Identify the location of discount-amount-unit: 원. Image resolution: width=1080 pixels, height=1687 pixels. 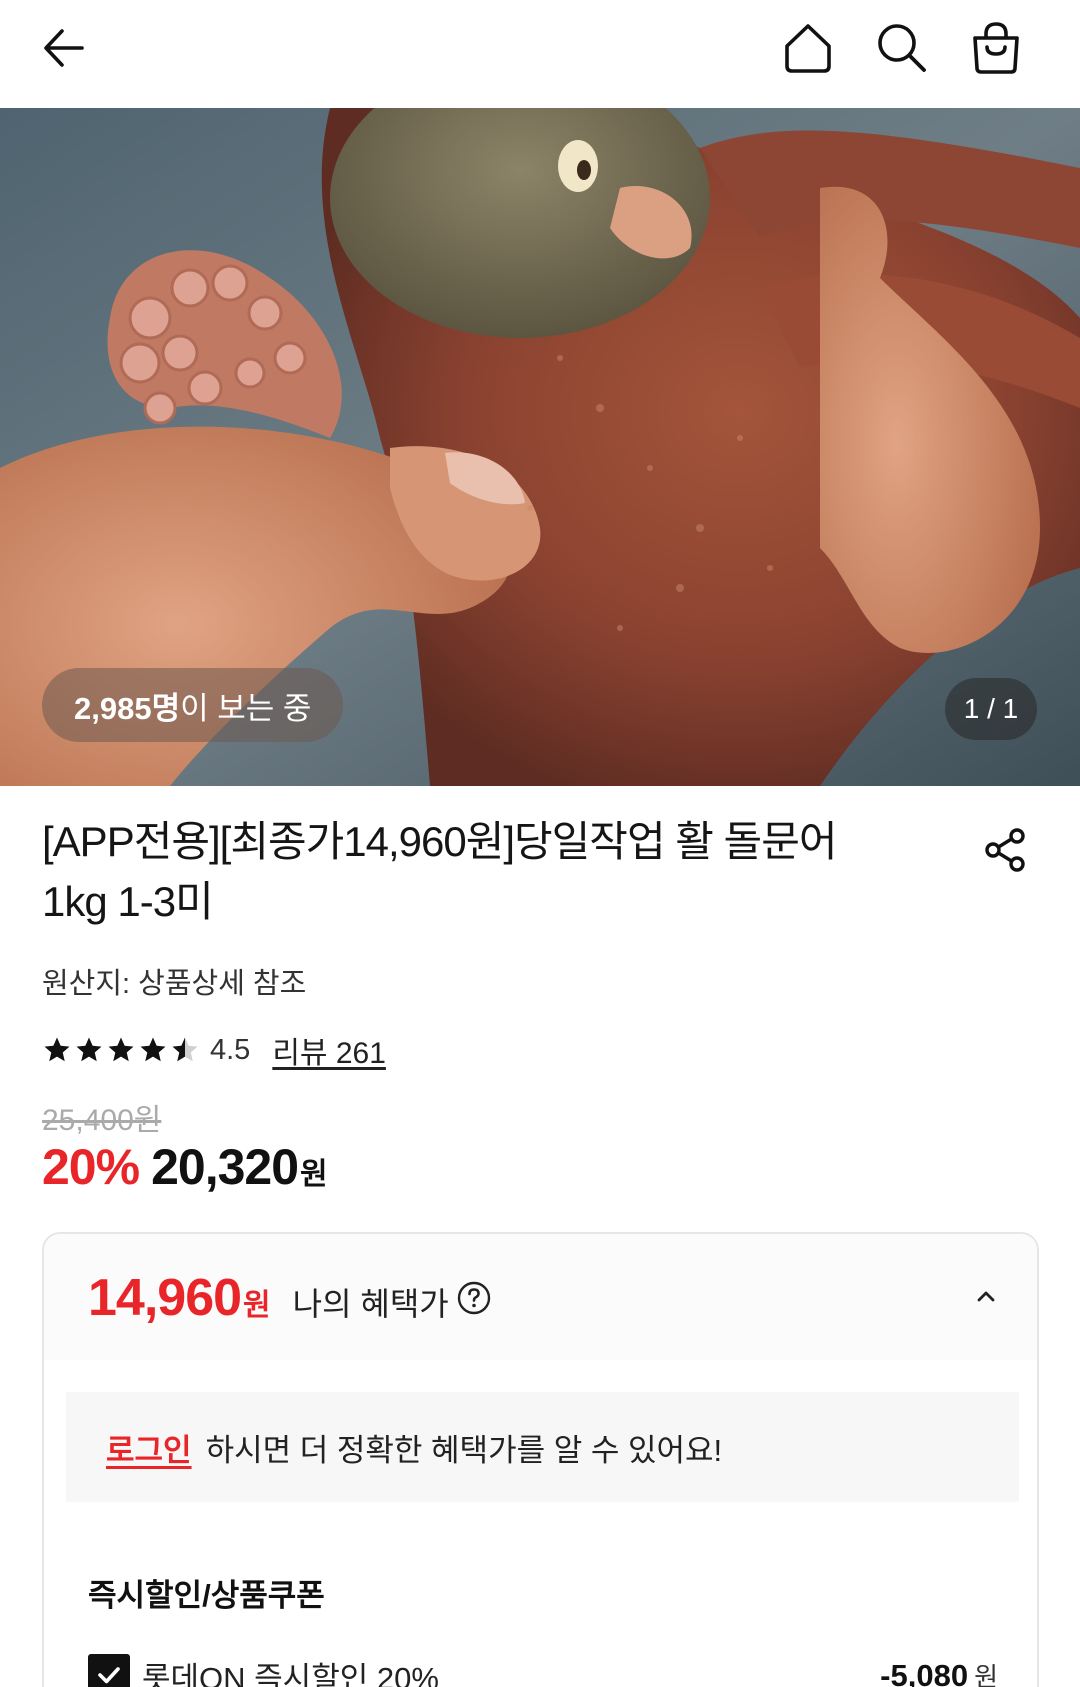
(986, 1674).